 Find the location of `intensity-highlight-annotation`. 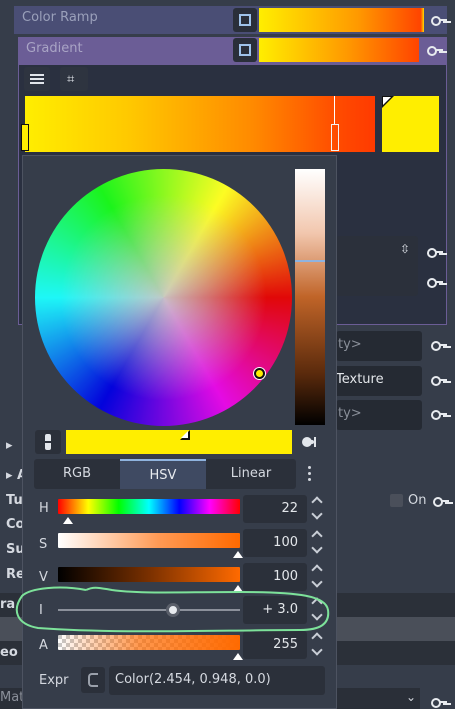

intensity-highlight-annotation is located at coordinates (172, 609).